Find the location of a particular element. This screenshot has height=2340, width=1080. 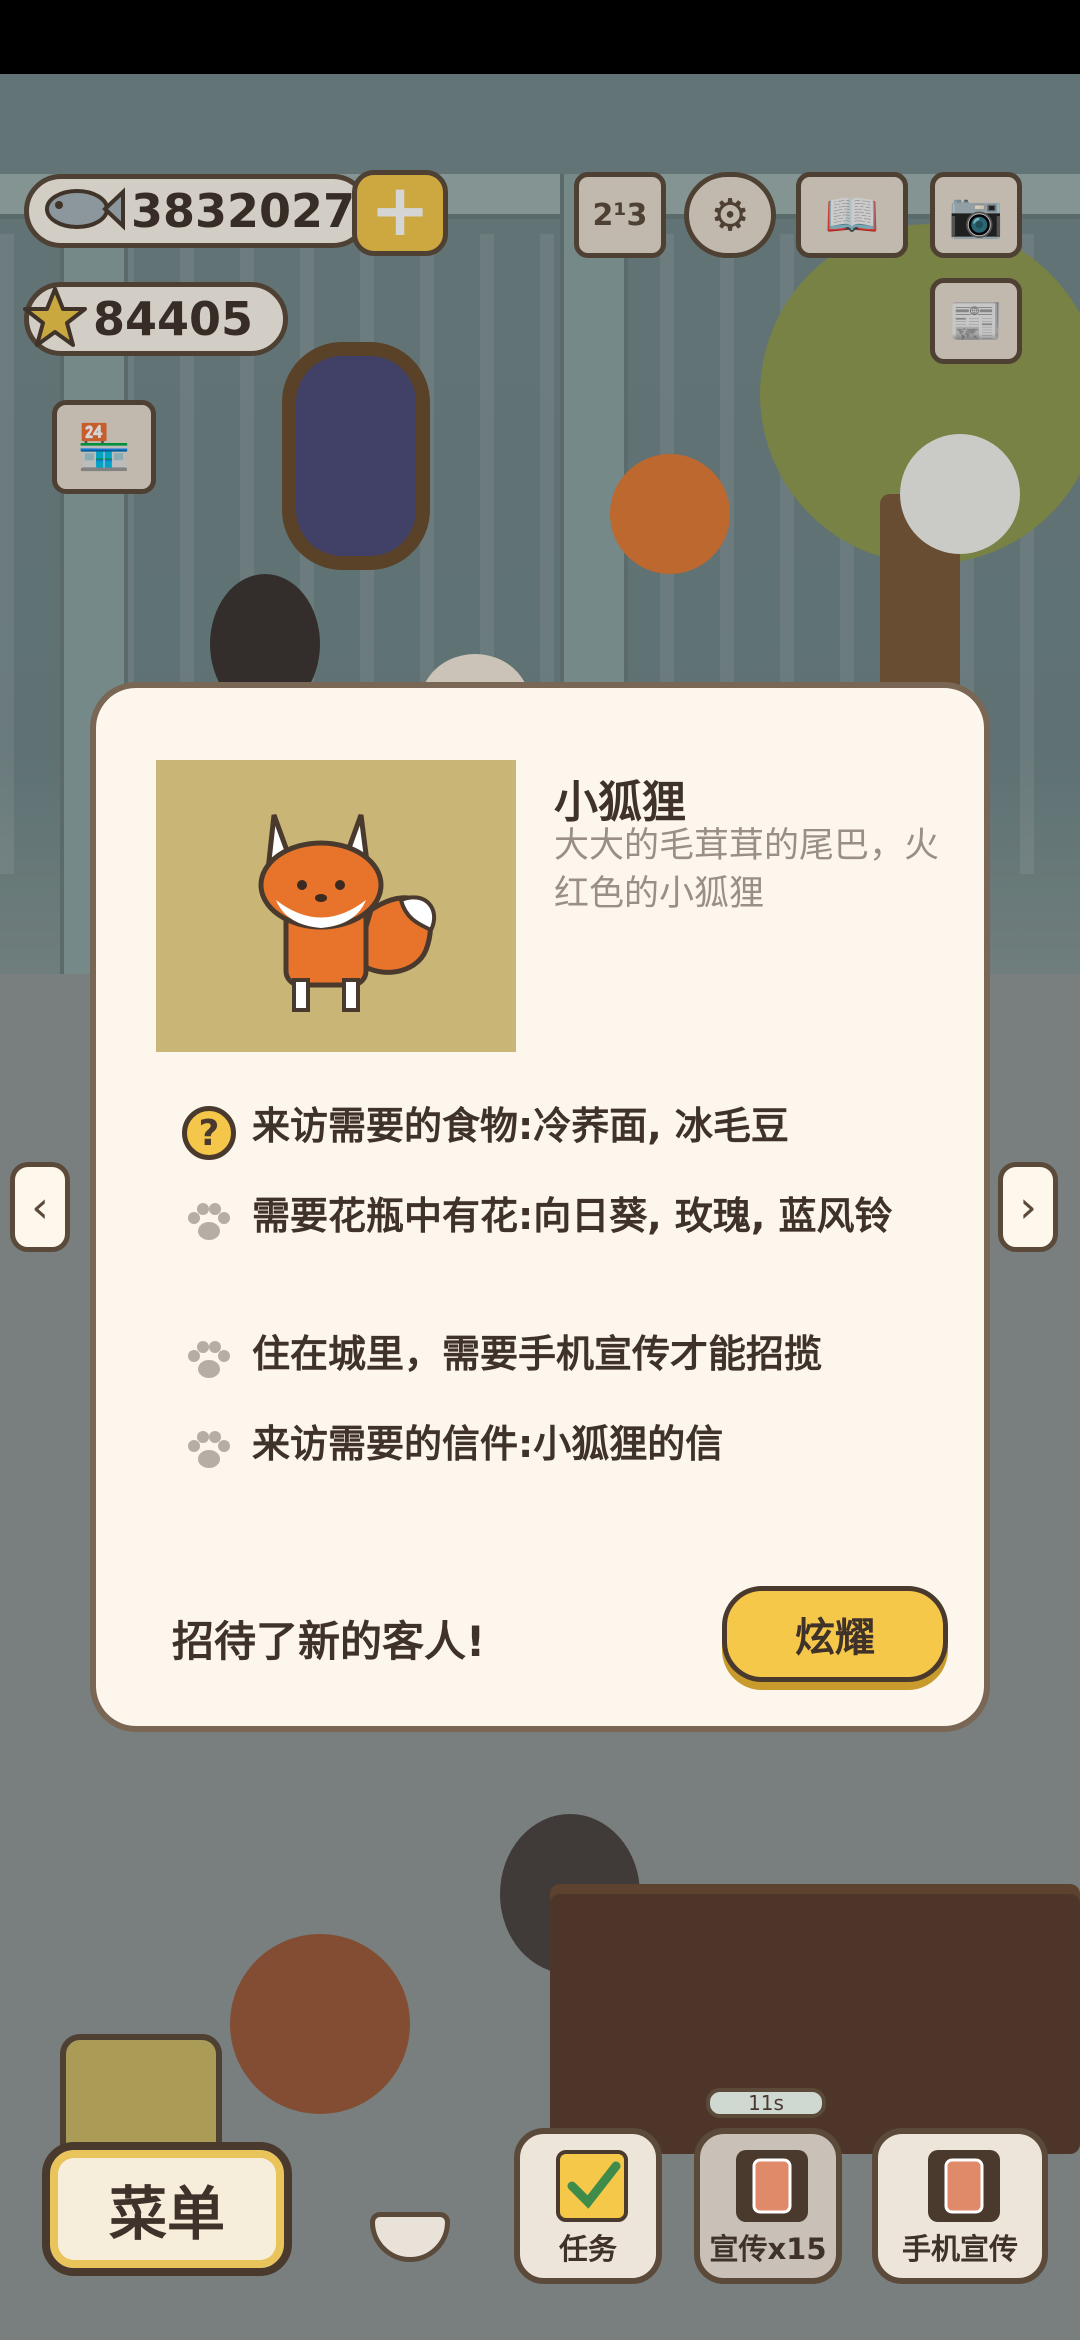

phone-promo-button: 手机宣传 is located at coordinates (960, 2206).